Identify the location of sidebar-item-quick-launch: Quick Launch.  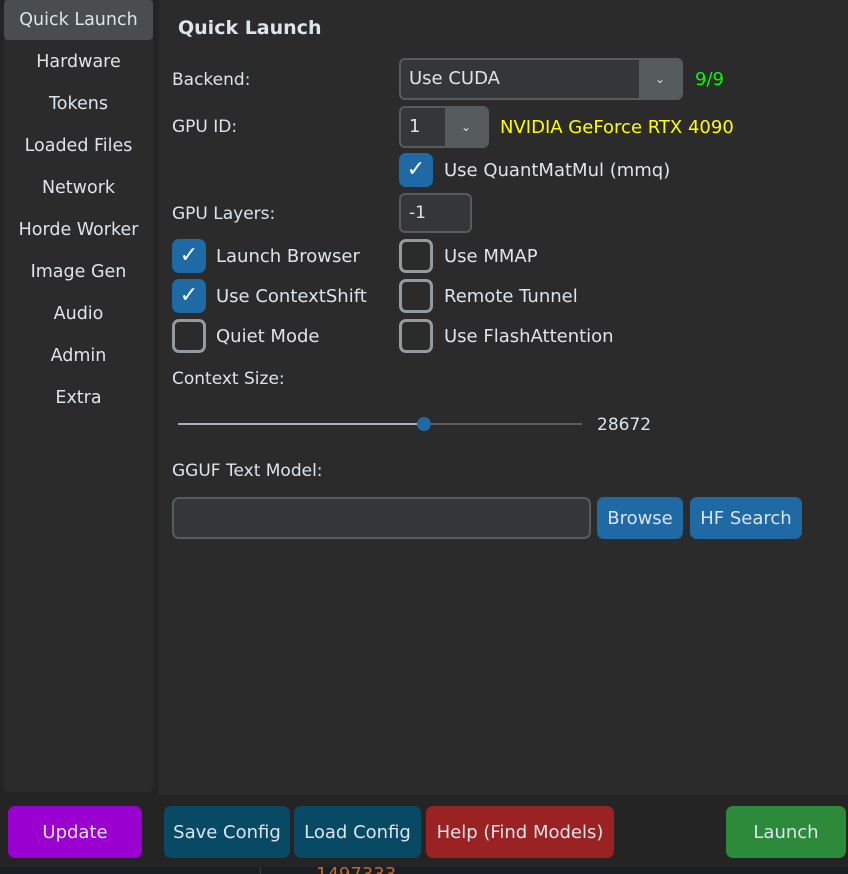
(78, 20).